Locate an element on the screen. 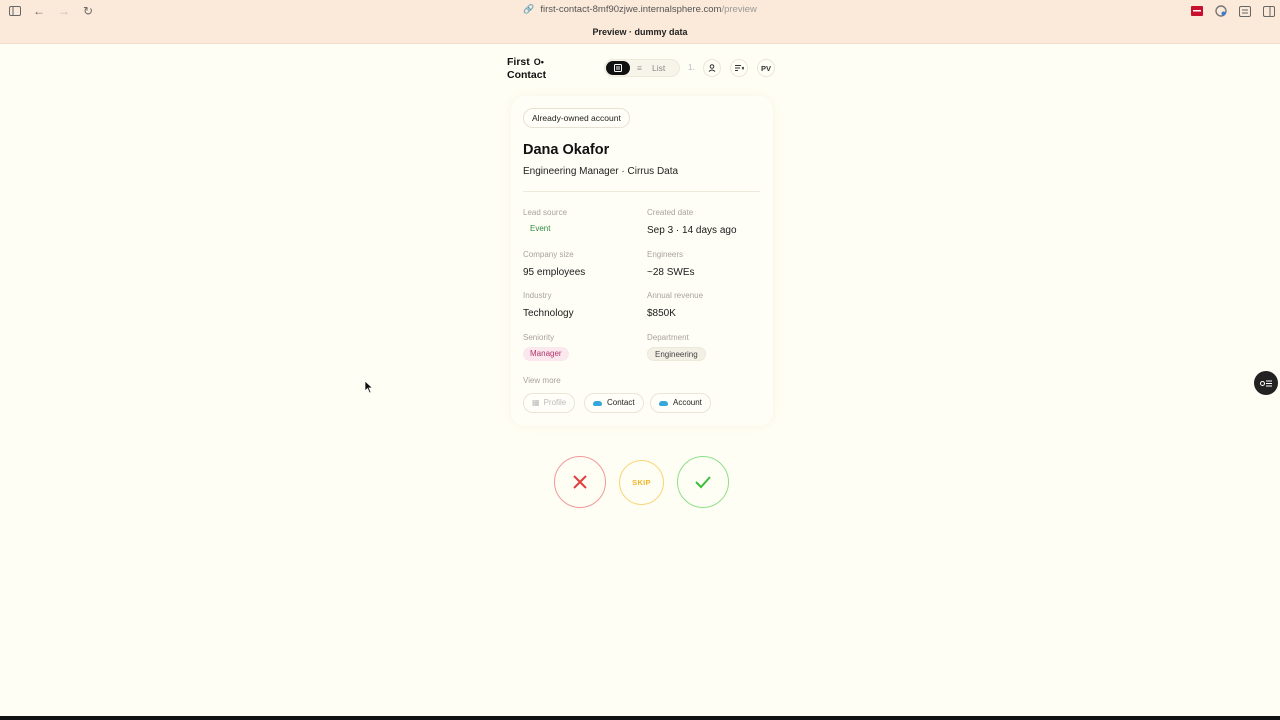  ownership-badge: Already-owned account is located at coordinates (576, 118).